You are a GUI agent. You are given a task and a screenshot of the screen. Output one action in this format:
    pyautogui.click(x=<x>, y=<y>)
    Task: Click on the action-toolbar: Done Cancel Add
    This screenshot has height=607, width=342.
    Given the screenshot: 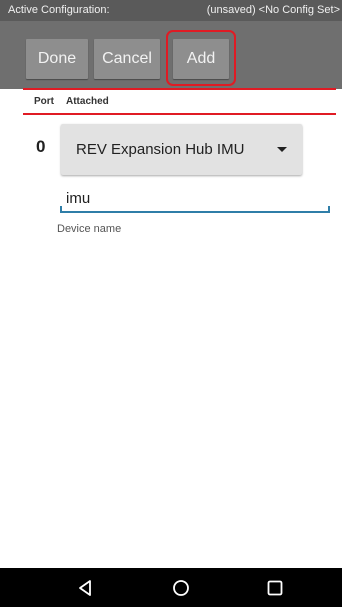 What is the action you would take?
    pyautogui.click(x=171, y=55)
    